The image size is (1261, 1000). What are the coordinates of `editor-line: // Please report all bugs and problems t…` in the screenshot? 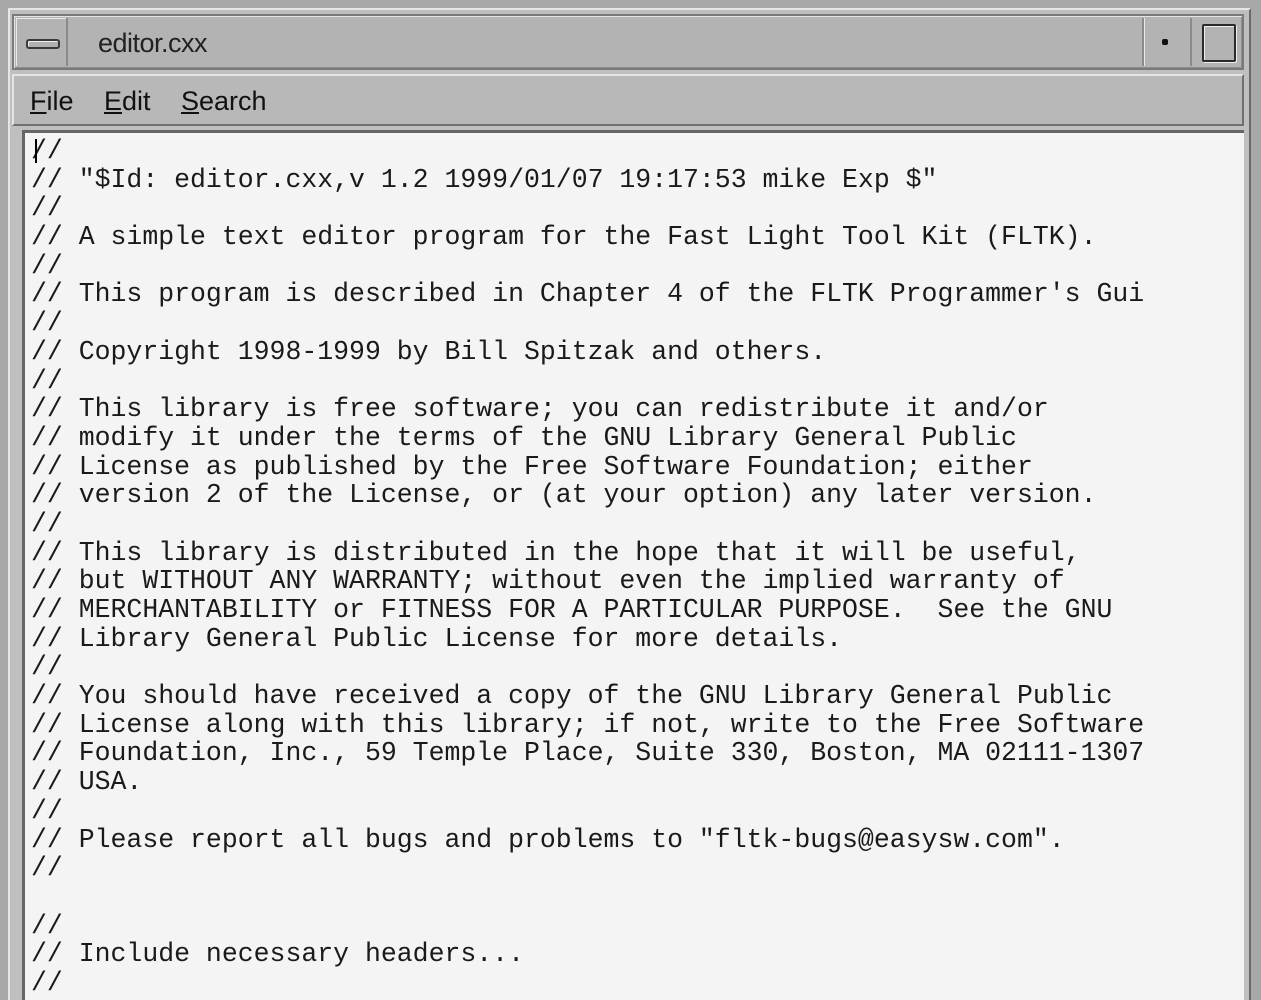 It's located at (587, 840).